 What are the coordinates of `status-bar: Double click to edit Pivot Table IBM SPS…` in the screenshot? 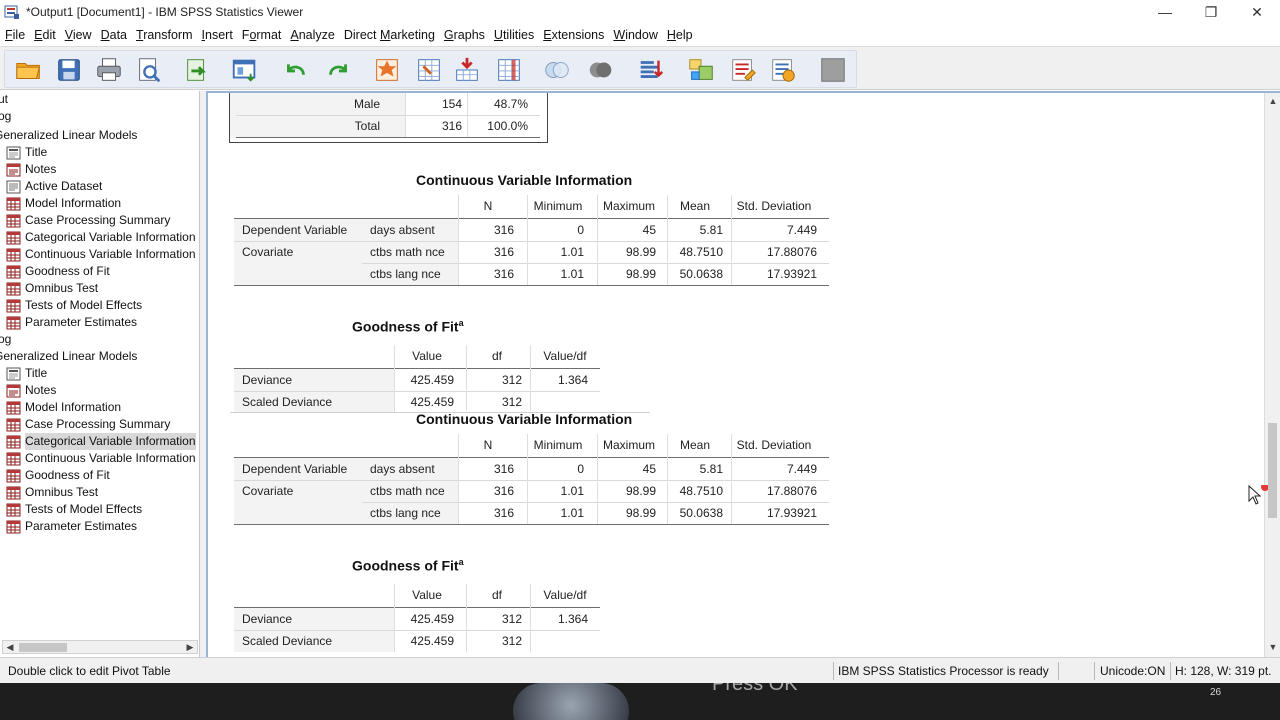 It's located at (640, 670).